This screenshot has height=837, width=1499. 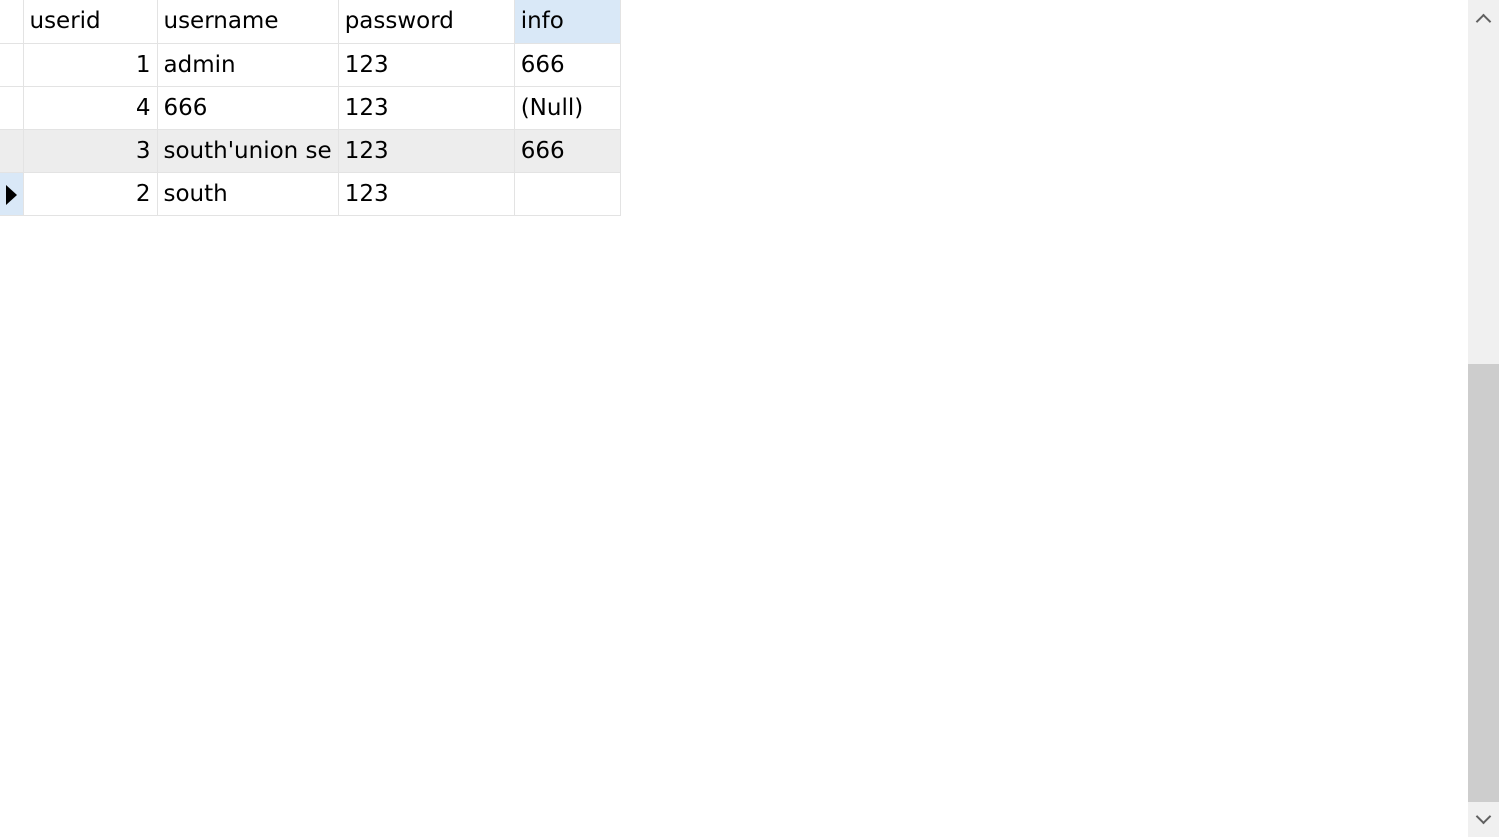 What do you see at coordinates (90, 194) in the screenshot?
I see `cell-userid: 2` at bounding box center [90, 194].